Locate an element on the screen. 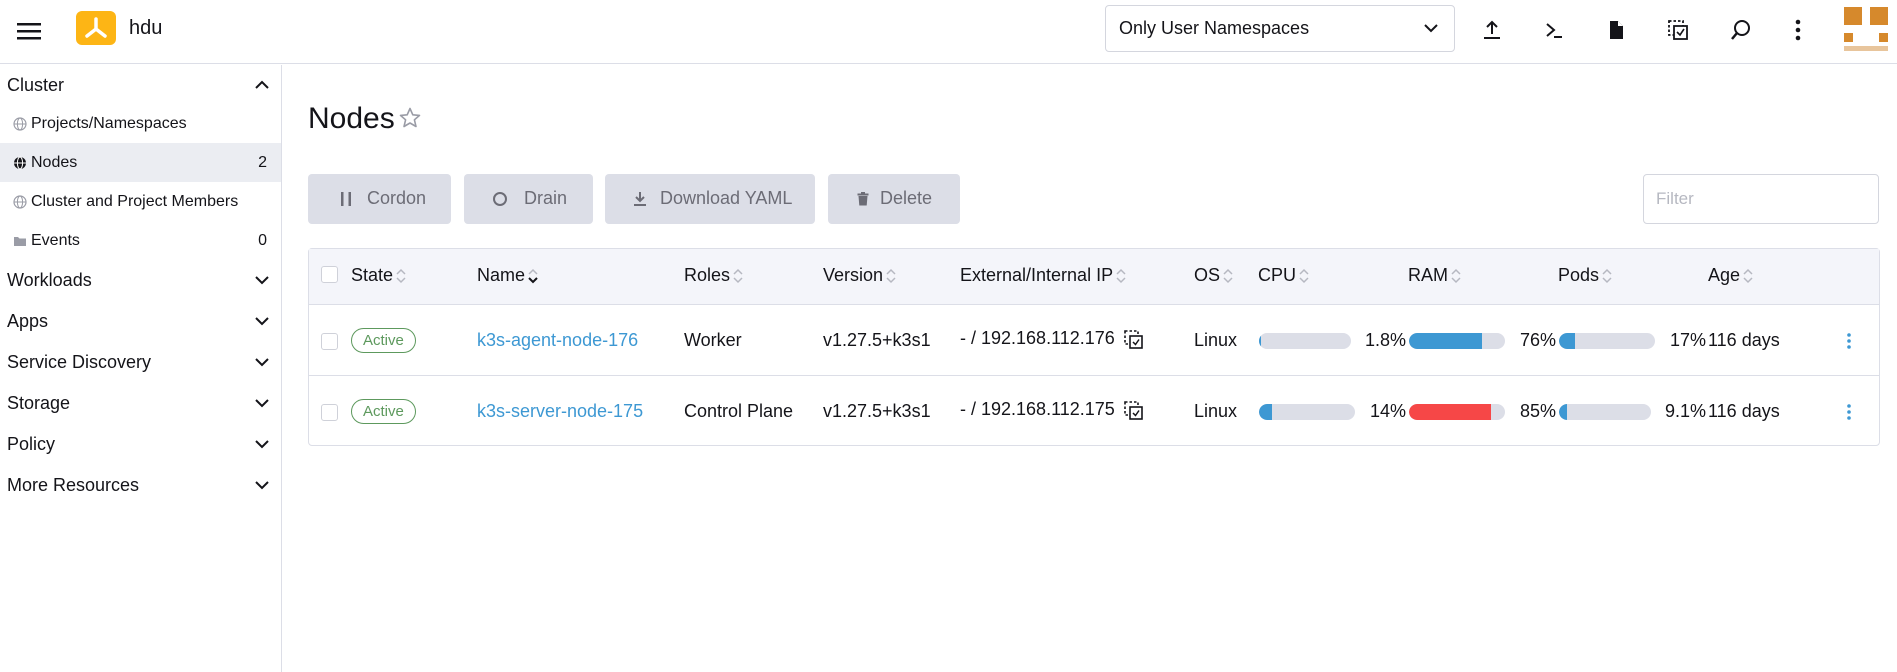 The height and width of the screenshot is (672, 1897). download-icon is located at coordinates (640, 199).